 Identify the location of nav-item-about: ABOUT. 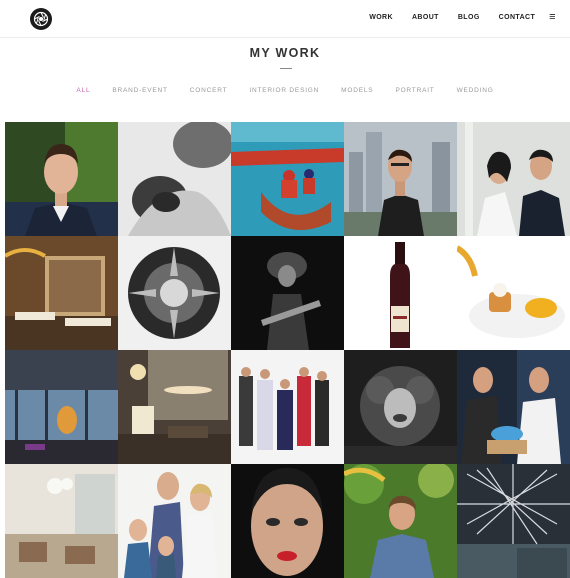
(425, 17).